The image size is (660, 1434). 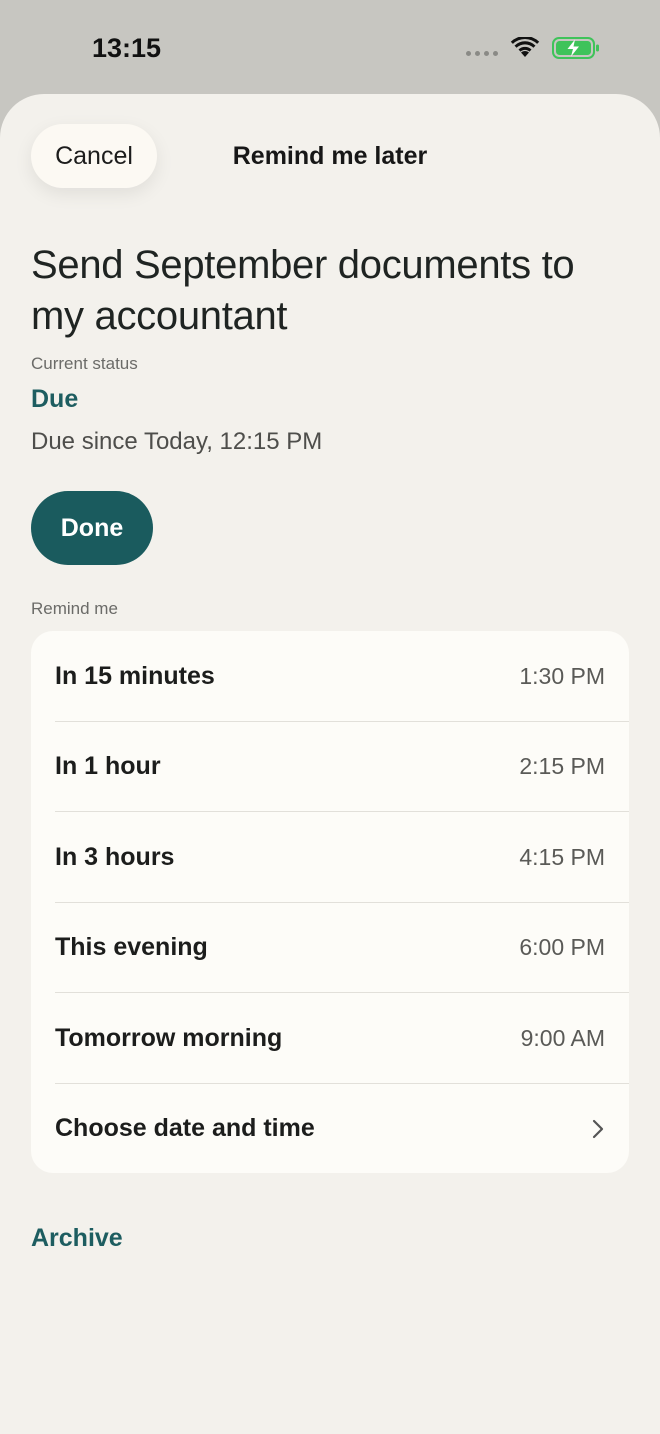 I want to click on status-bar: 13:15, so click(x=330, y=47).